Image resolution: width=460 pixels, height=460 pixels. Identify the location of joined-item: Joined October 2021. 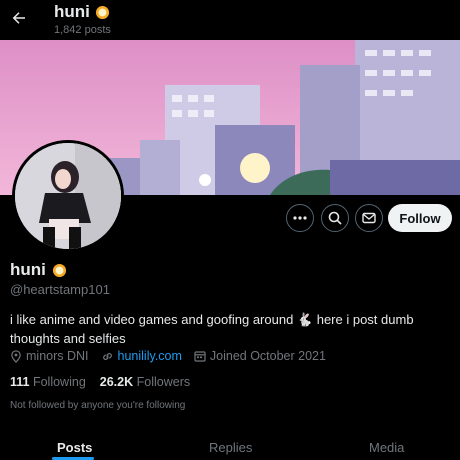
(260, 356).